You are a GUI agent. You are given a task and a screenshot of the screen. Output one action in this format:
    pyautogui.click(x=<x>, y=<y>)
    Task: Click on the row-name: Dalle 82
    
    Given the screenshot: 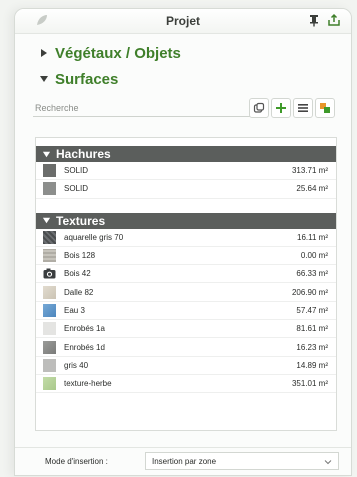 What is the action you would take?
    pyautogui.click(x=79, y=292)
    